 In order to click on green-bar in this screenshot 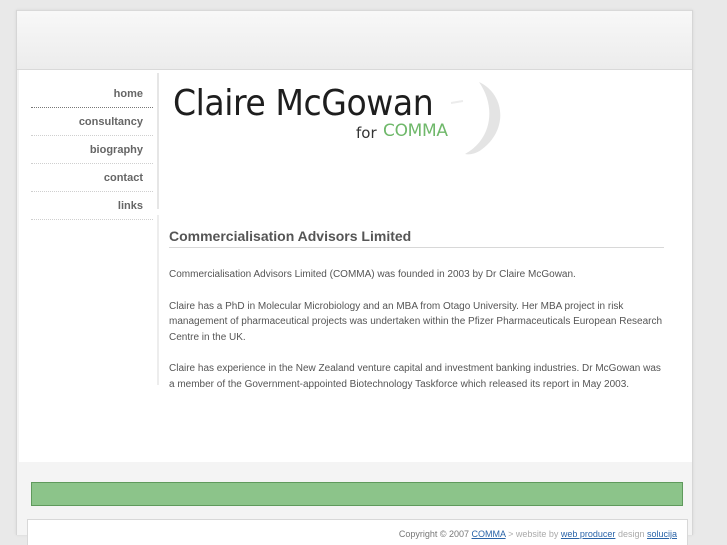, I will do `click(357, 494)`.